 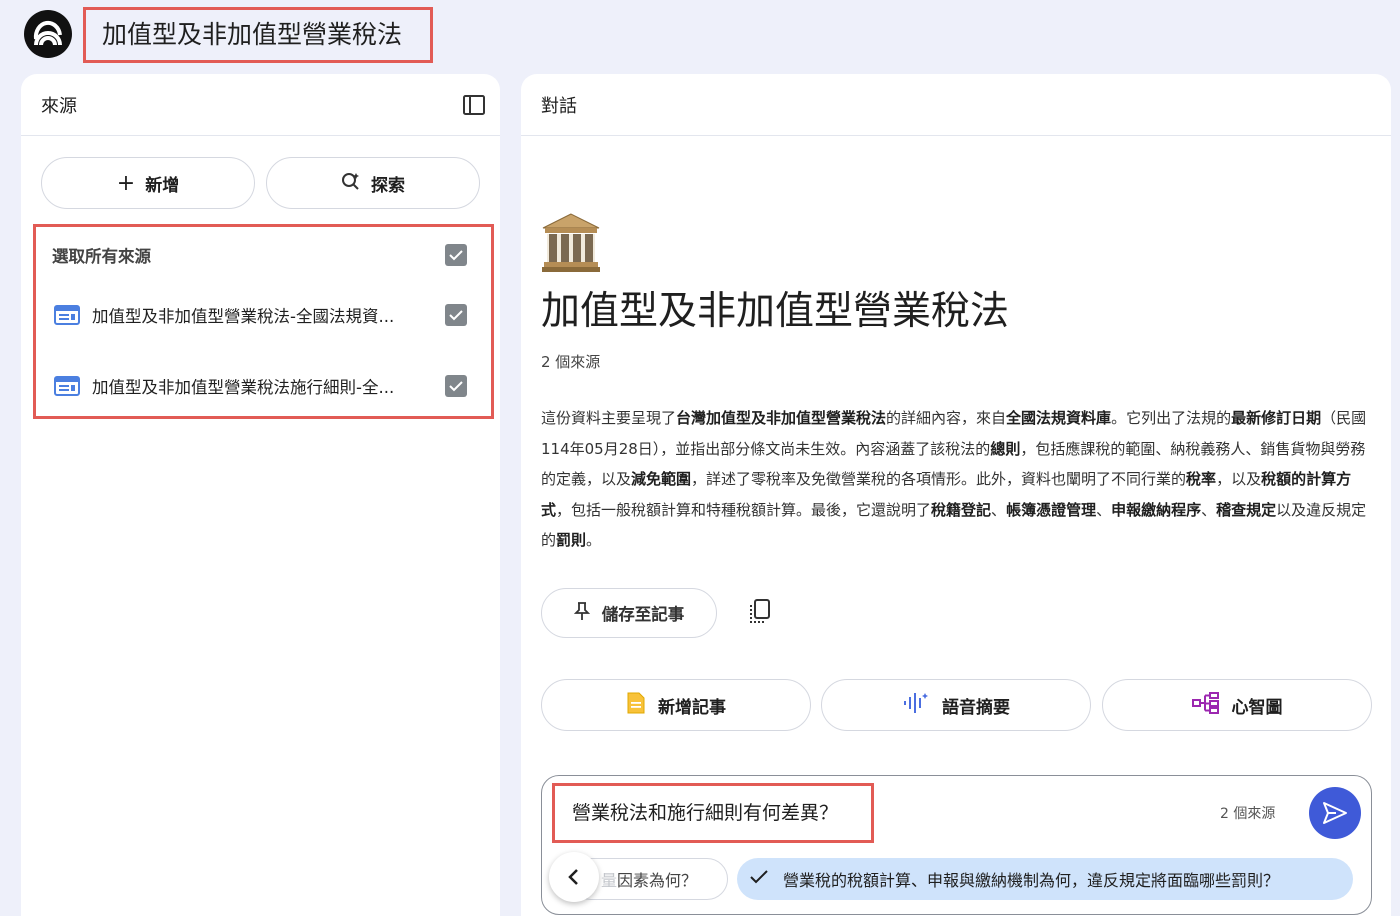 What do you see at coordinates (263, 255) in the screenshot?
I see `select-all-sources-row: 選取所有來源` at bounding box center [263, 255].